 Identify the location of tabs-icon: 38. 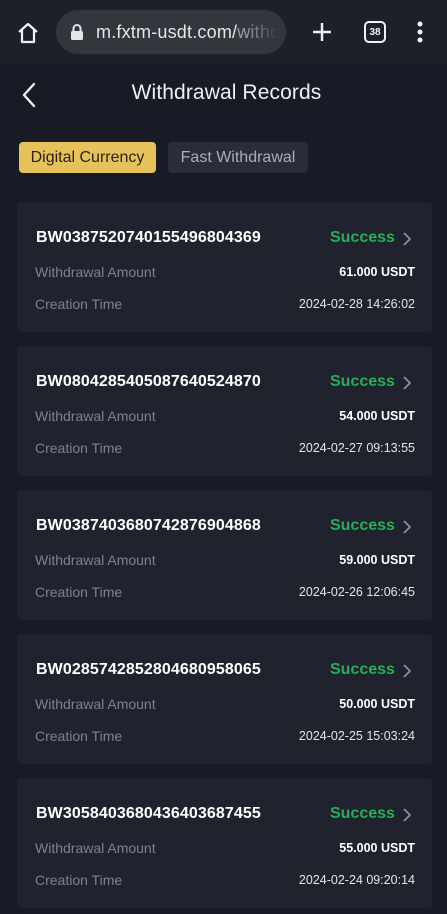
(375, 32).